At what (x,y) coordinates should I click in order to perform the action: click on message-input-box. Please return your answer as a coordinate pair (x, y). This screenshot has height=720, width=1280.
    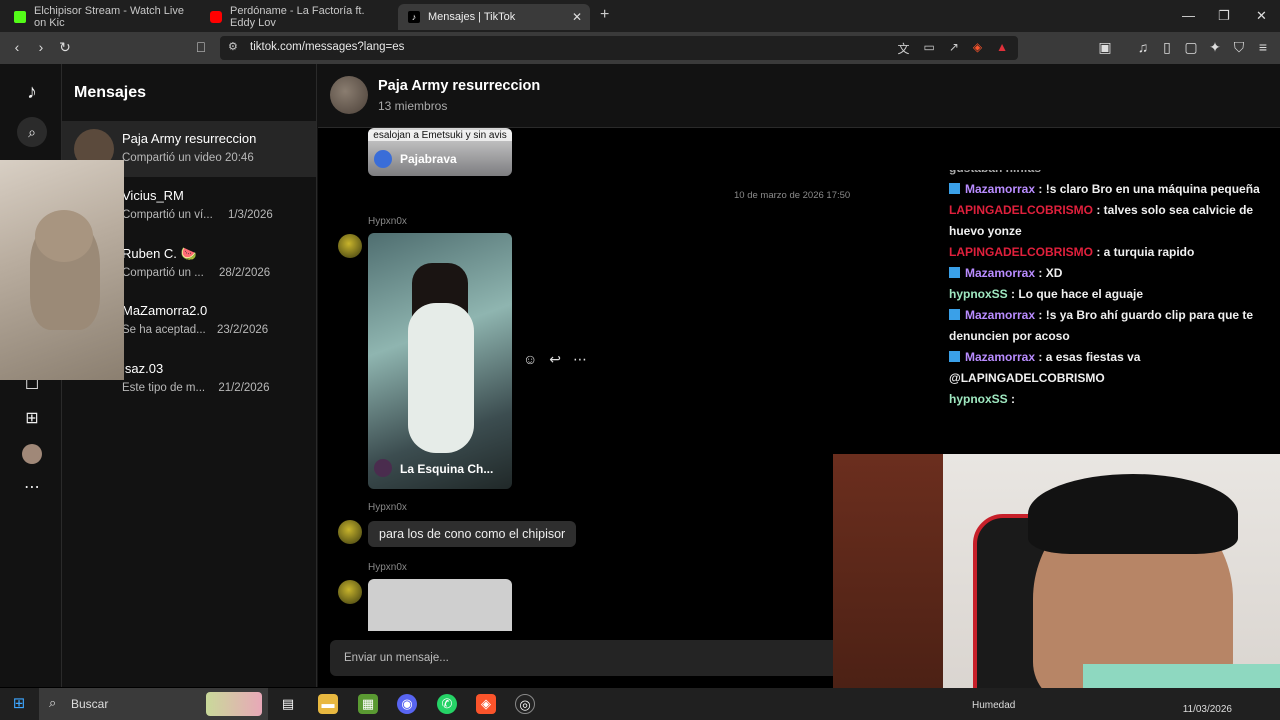
    Looking at the image, I should click on (585, 658).